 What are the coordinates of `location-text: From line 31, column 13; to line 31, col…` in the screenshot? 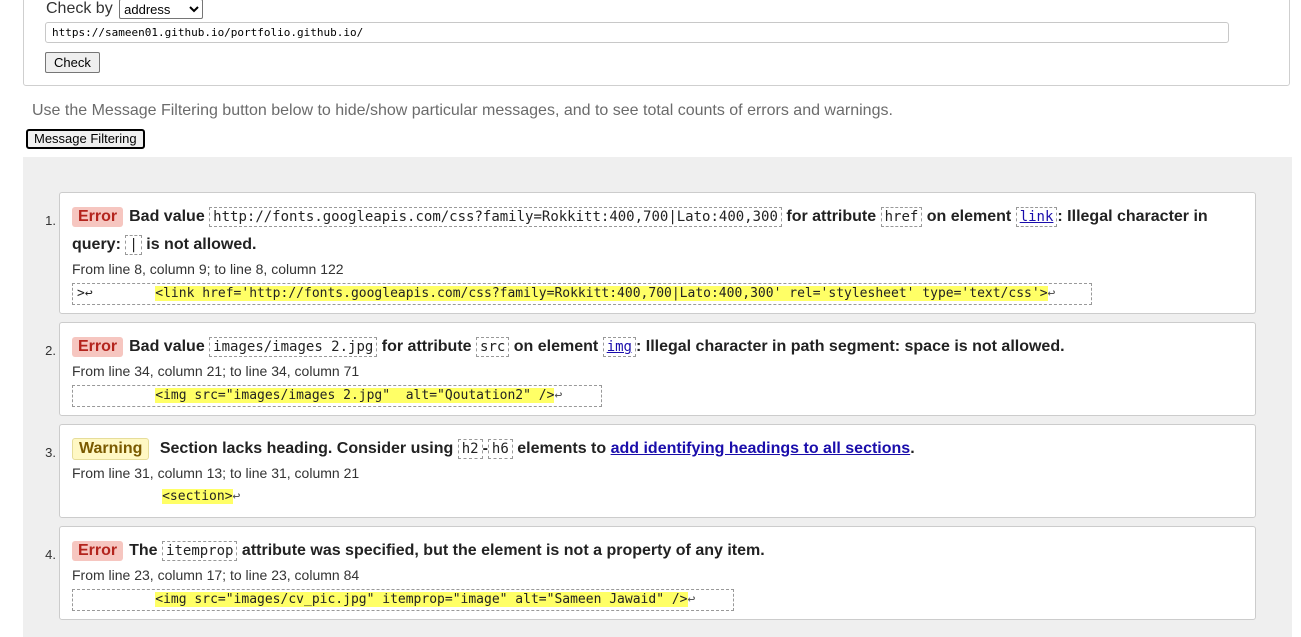 It's located at (216, 473).